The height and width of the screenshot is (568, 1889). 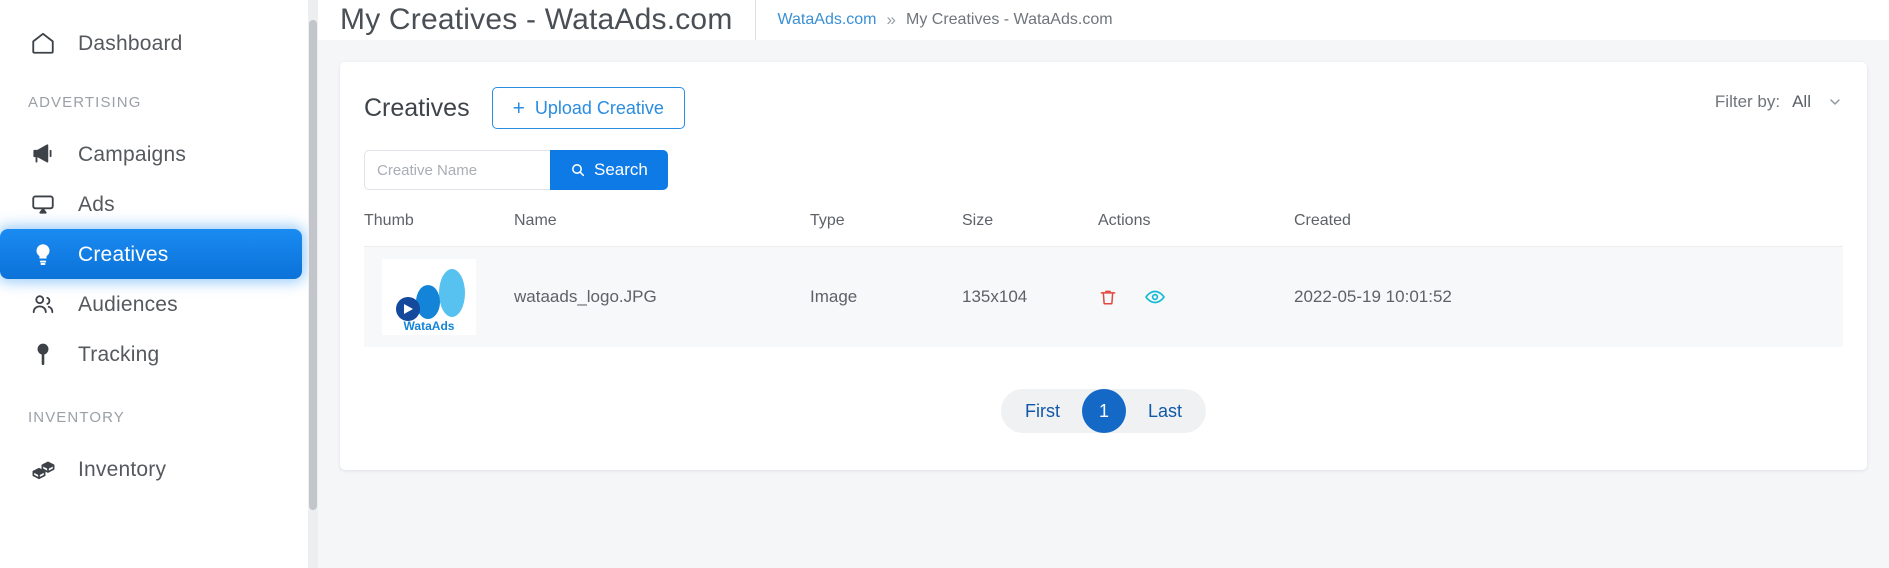 I want to click on header-divider, so click(x=755, y=20).